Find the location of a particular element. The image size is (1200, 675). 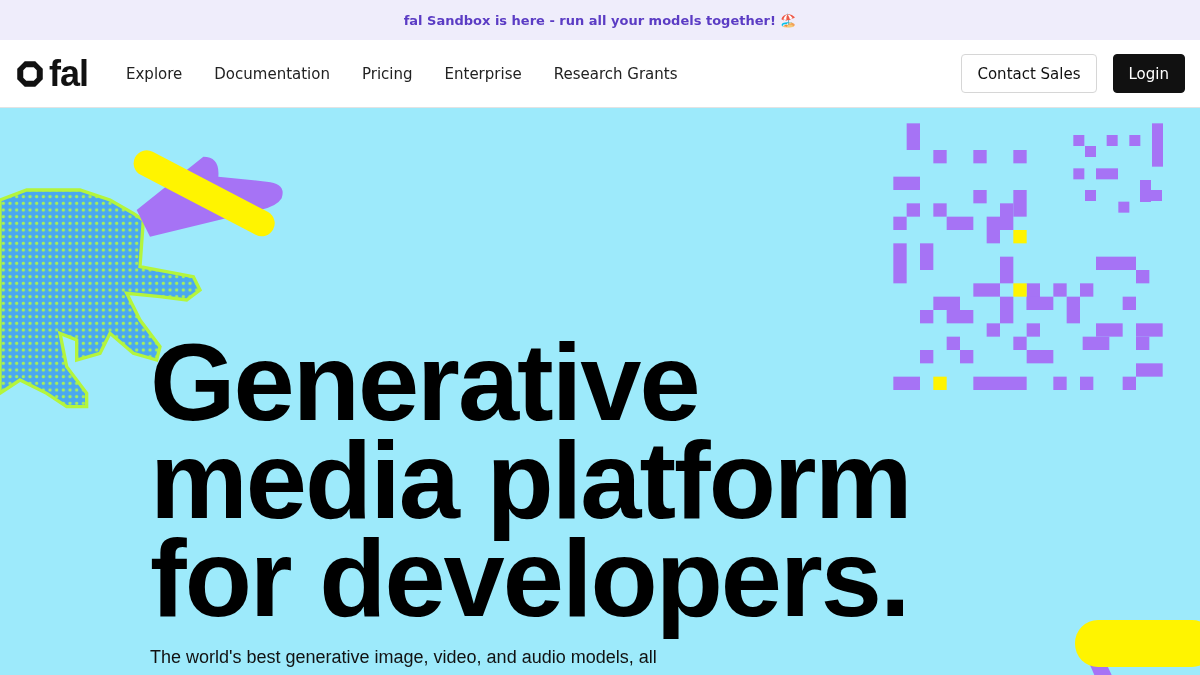

nav-link: Research Grants is located at coordinates (615, 73).